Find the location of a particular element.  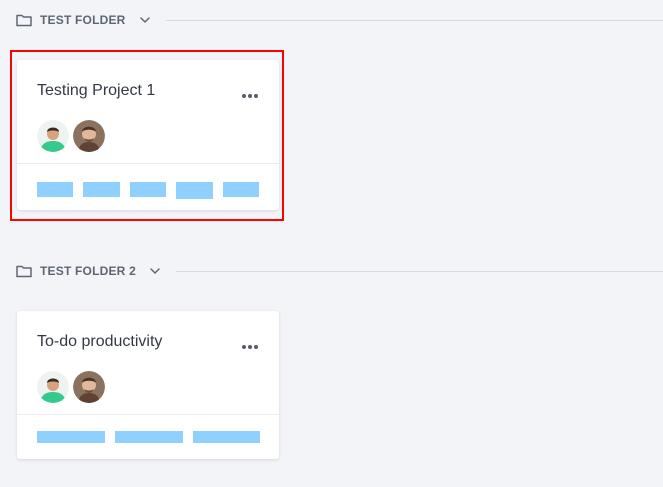

folder-name: TEST FOLDER is located at coordinates (83, 20).